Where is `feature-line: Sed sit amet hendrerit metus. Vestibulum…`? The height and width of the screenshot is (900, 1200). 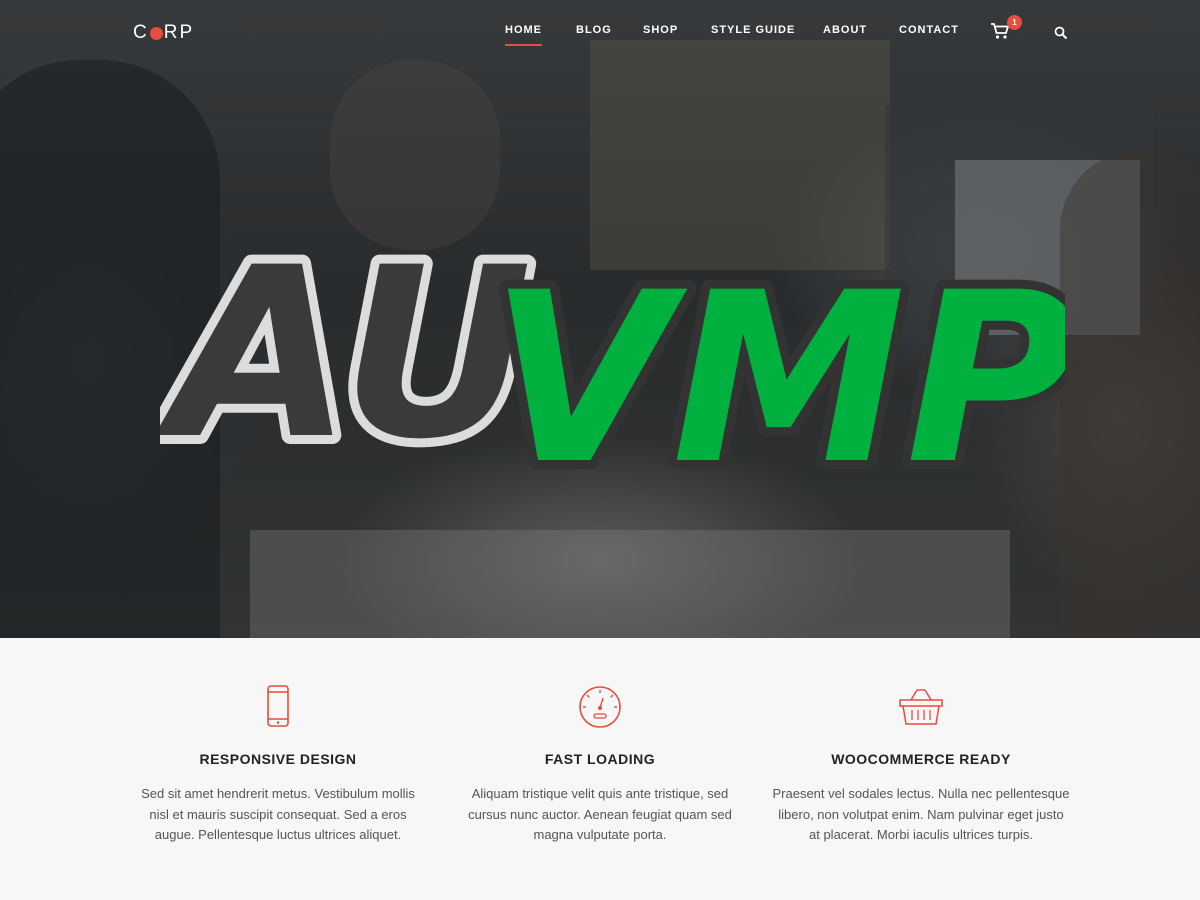 feature-line: Sed sit amet hendrerit metus. Vestibulum… is located at coordinates (278, 793).